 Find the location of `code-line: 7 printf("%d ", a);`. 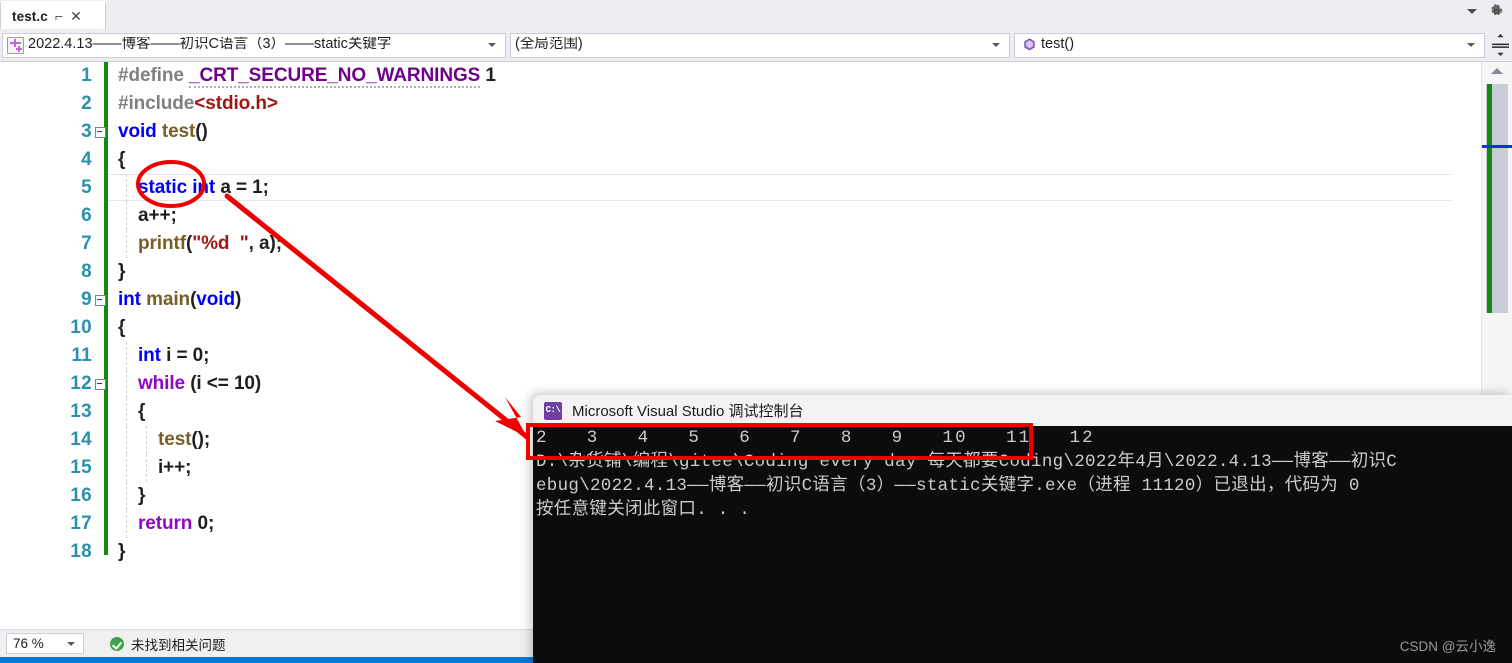

code-line: 7 printf("%d ", a); is located at coordinates (741, 244).